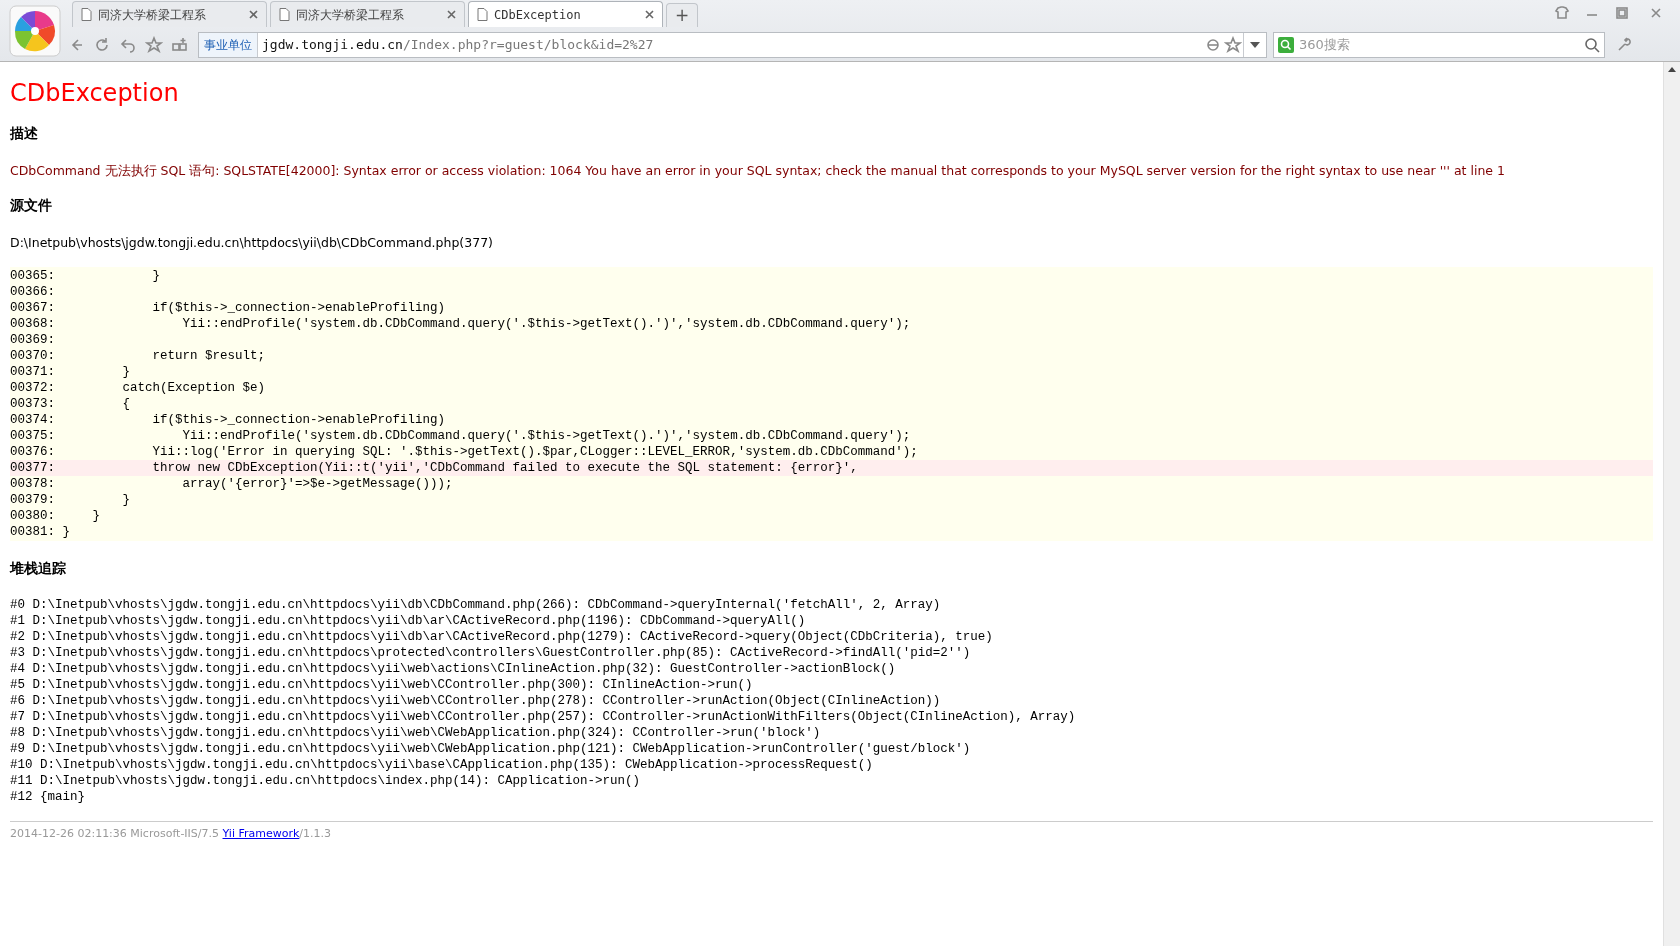 The height and width of the screenshot is (946, 1680). Describe the element at coordinates (538, 15) in the screenshot. I see `tab-title: CDbException` at that location.